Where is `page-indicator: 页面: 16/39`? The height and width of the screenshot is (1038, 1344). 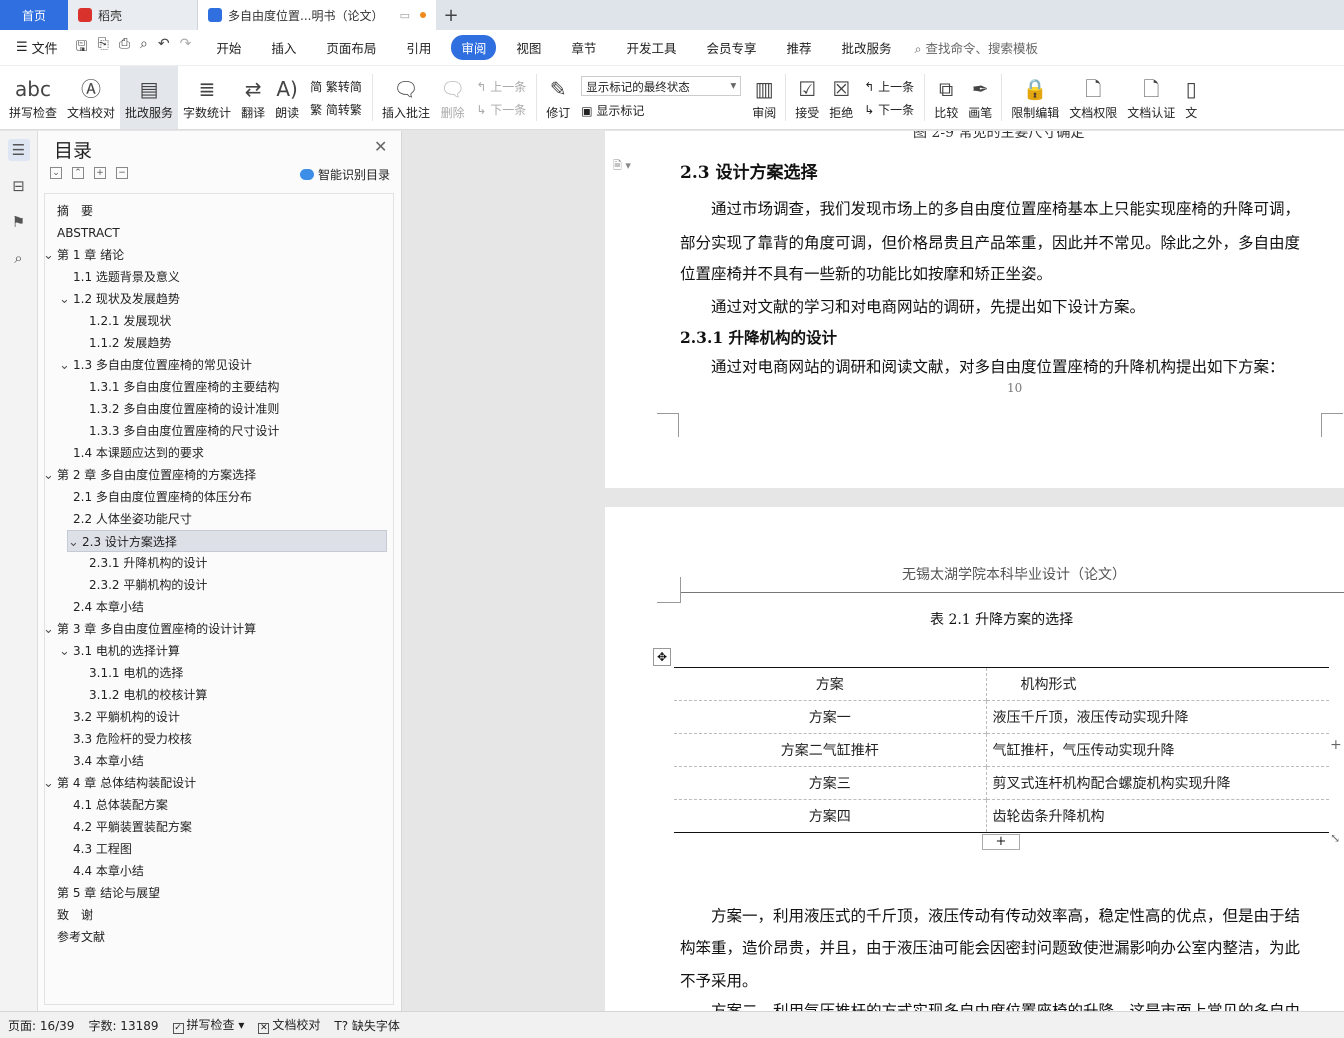 page-indicator: 页面: 16/39 is located at coordinates (41, 1025).